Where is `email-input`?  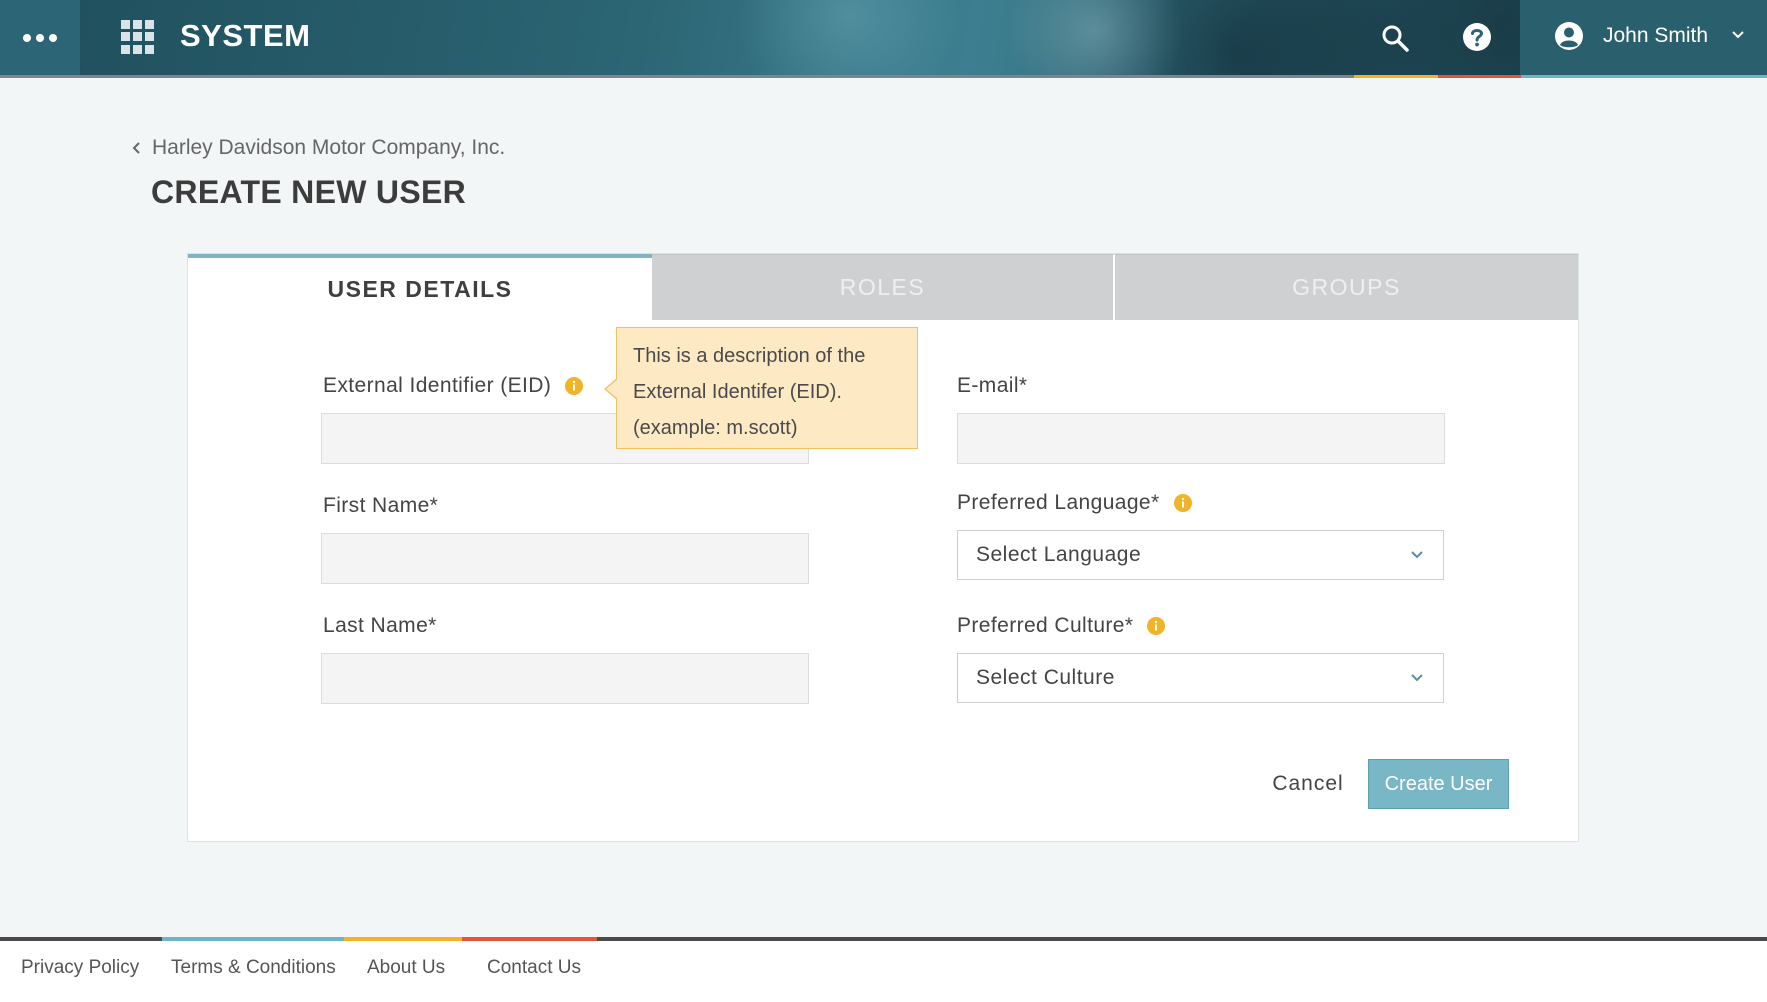
email-input is located at coordinates (1201, 438).